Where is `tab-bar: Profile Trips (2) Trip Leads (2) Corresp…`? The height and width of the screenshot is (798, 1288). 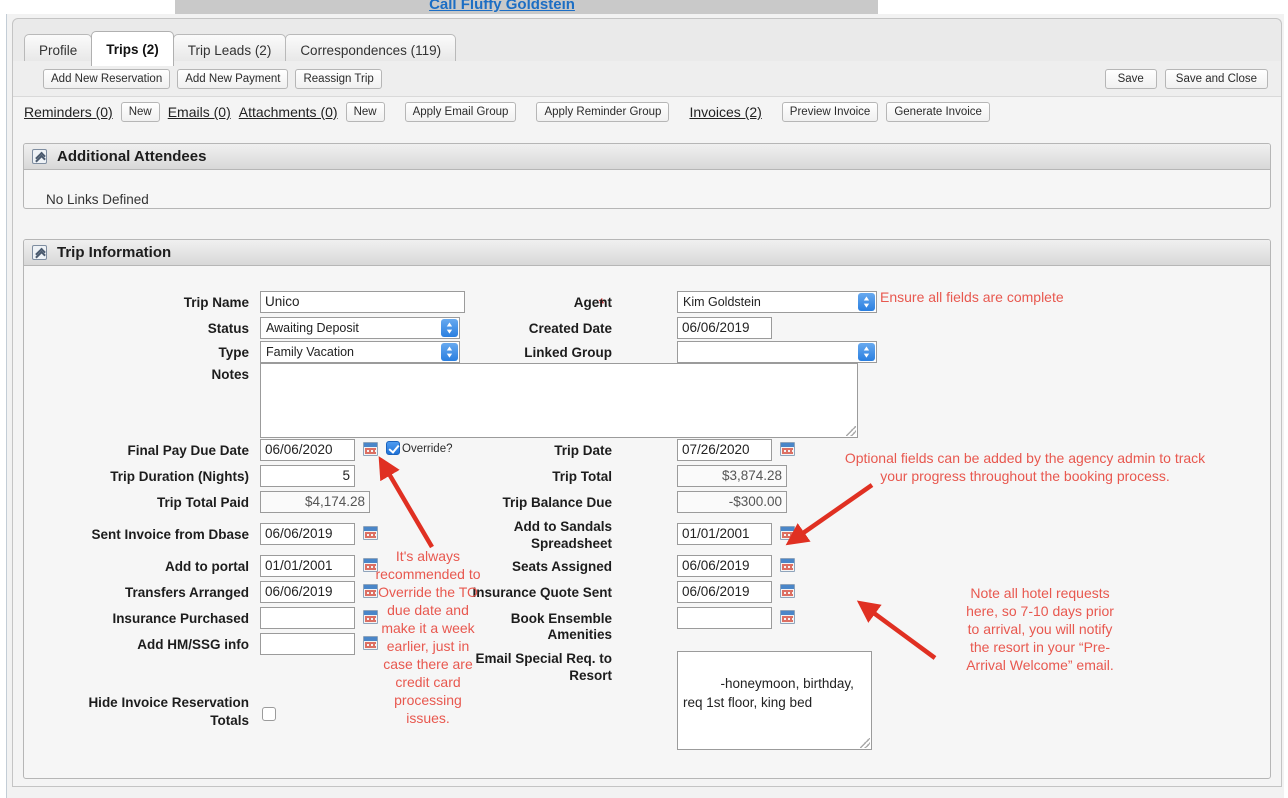 tab-bar: Profile Trips (2) Trip Leads (2) Corresp… is located at coordinates (647, 42).